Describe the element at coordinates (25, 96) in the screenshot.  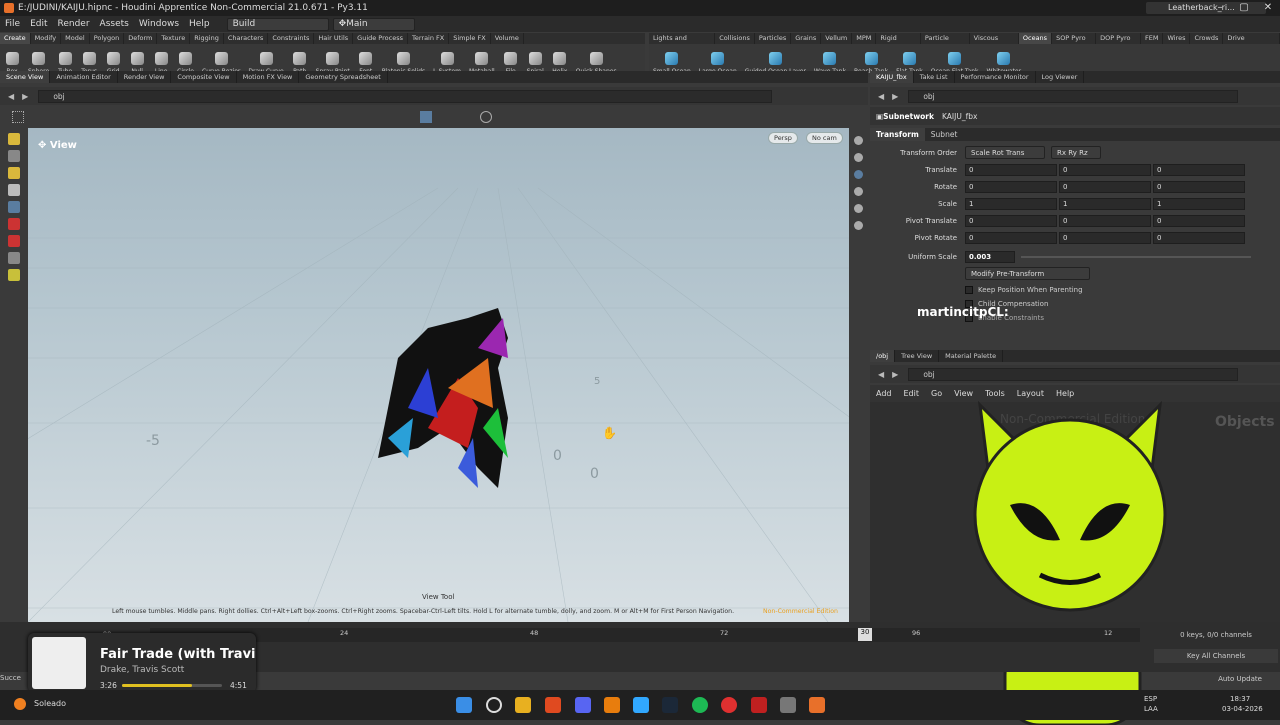
I see `forward-arrow-icon: ▶` at that location.